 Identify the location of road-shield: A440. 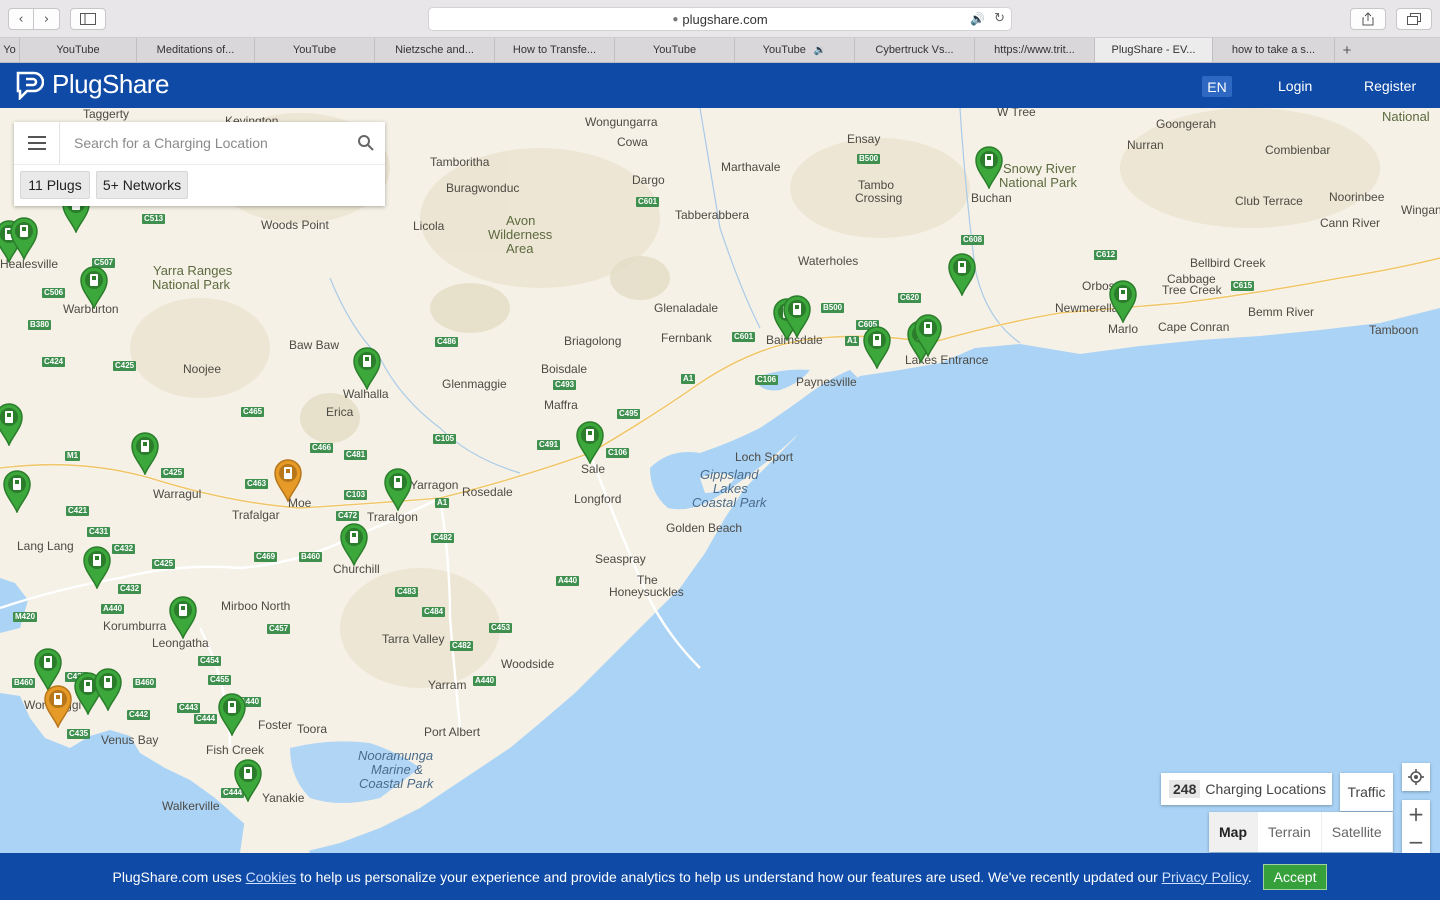
(113, 609).